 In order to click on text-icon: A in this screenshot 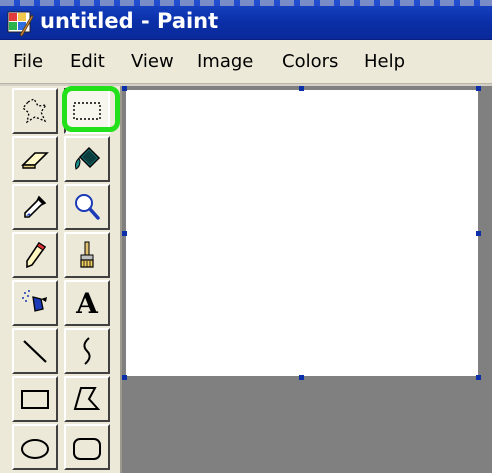, I will do `click(87, 303)`.